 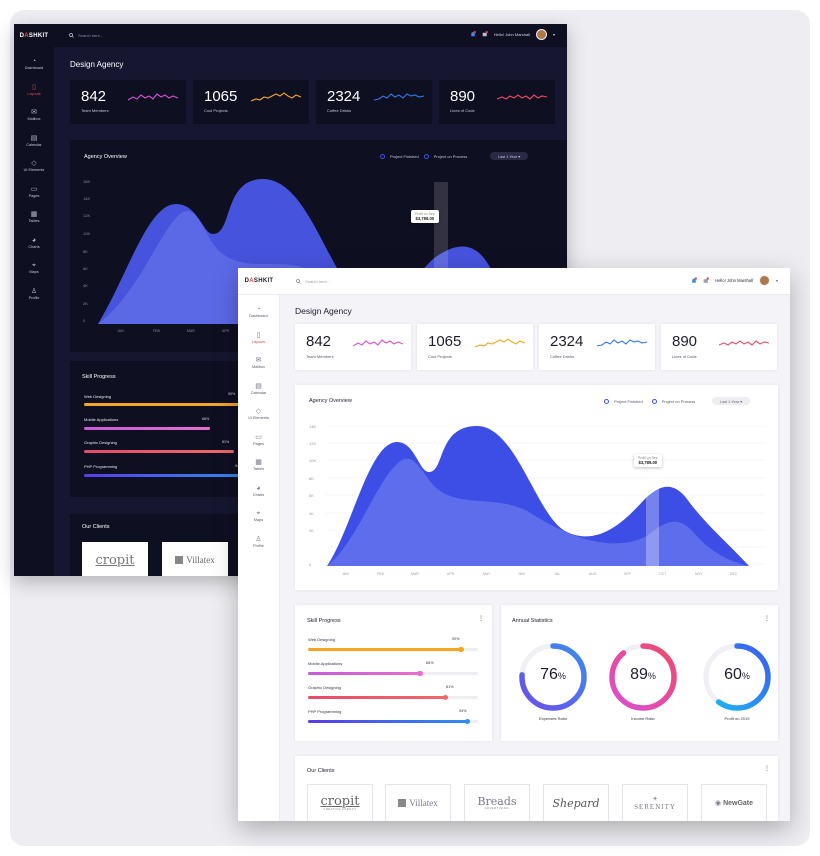 I want to click on x-tick: FEB, so click(x=380, y=574).